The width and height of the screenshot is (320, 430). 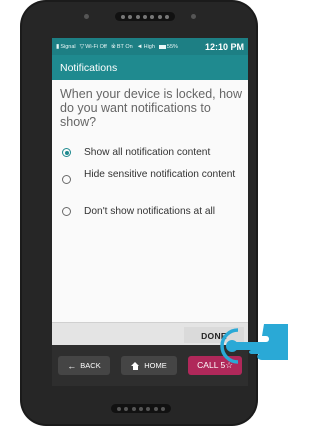 What do you see at coordinates (93, 47) in the screenshot?
I see `wifi-indicator: ▽ Wi-Fi Off` at bounding box center [93, 47].